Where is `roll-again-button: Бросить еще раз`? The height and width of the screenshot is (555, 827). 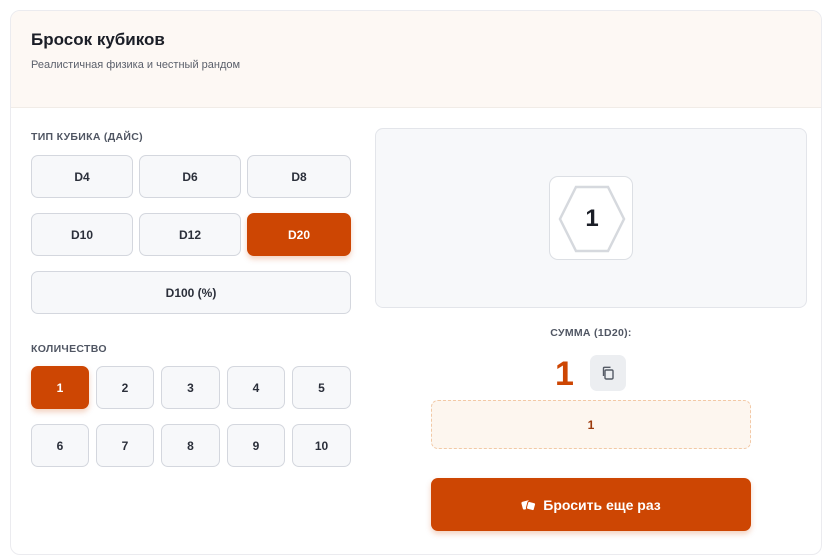 roll-again-button: Бросить еще раз is located at coordinates (591, 504).